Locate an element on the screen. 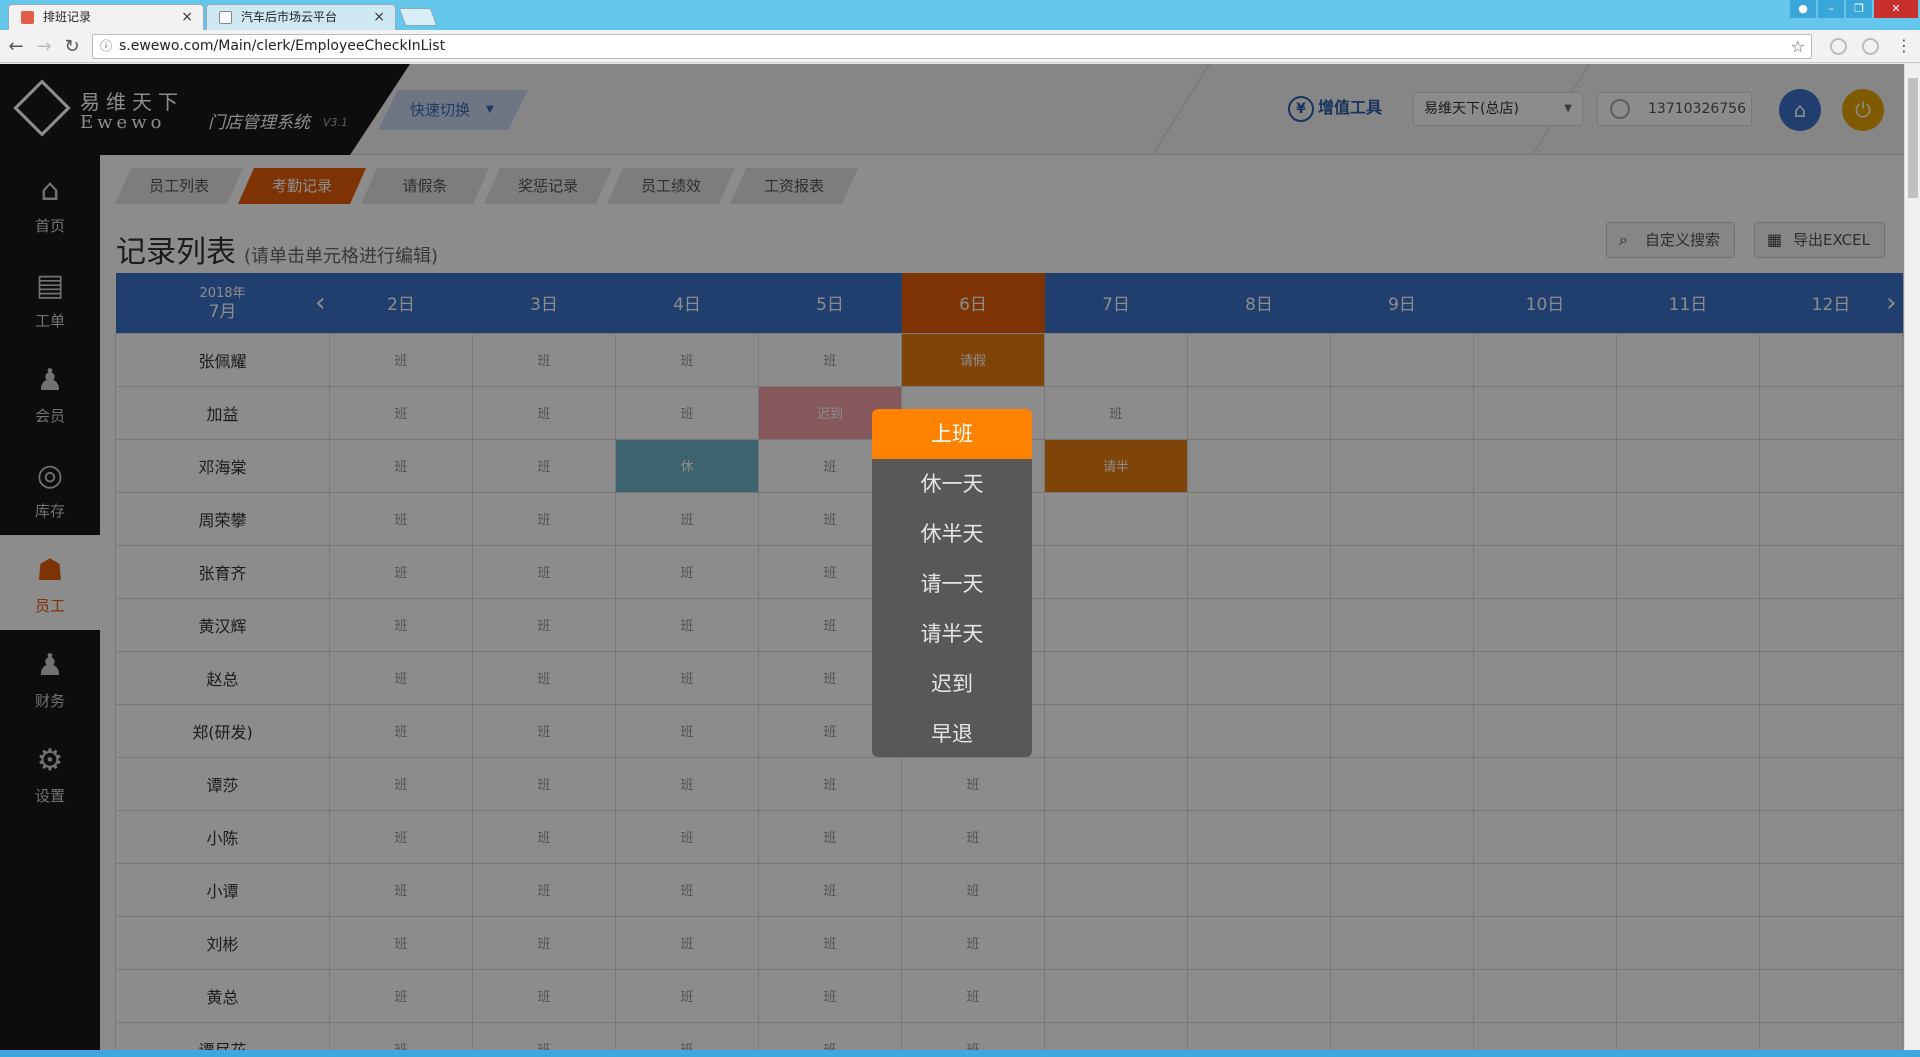  status-option-rest-half: 休半天 is located at coordinates (952, 534).